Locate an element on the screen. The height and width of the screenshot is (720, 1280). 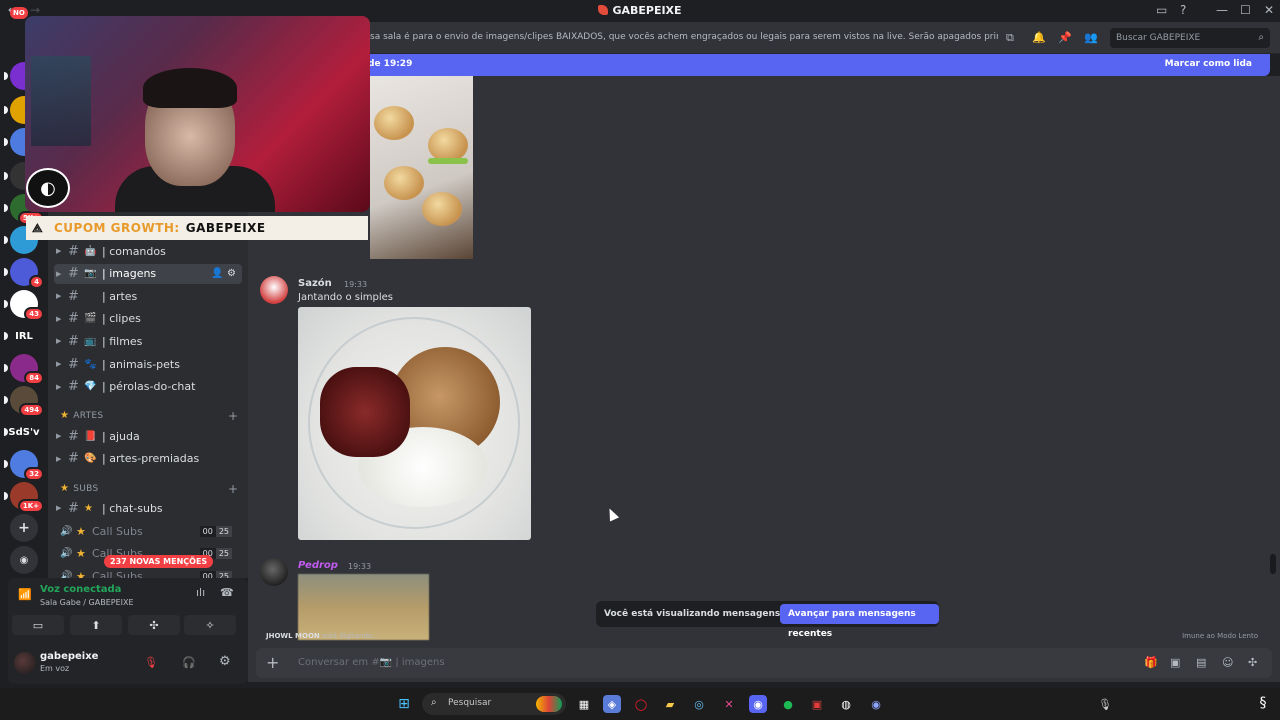
gif-icon: ▣ is located at coordinates (1175, 662).